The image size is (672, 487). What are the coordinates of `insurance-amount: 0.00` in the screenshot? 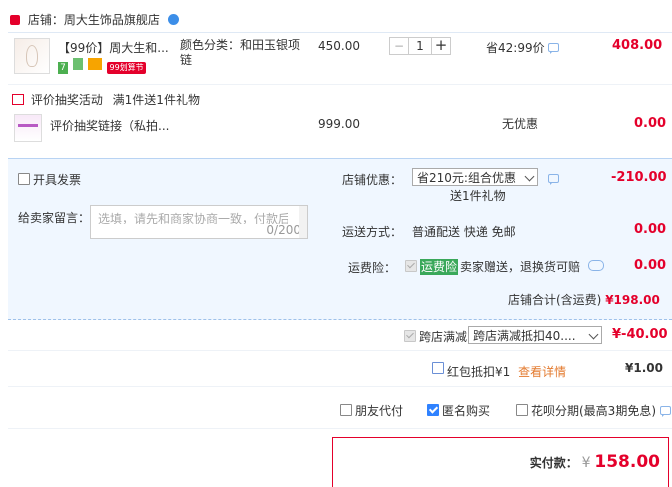 It's located at (650, 265).